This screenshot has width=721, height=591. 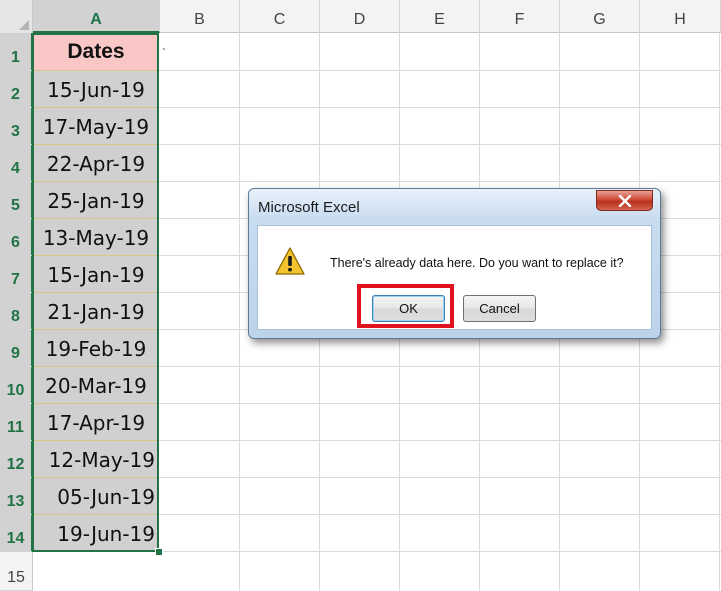 I want to click on dialog-close-button, so click(x=624, y=200).